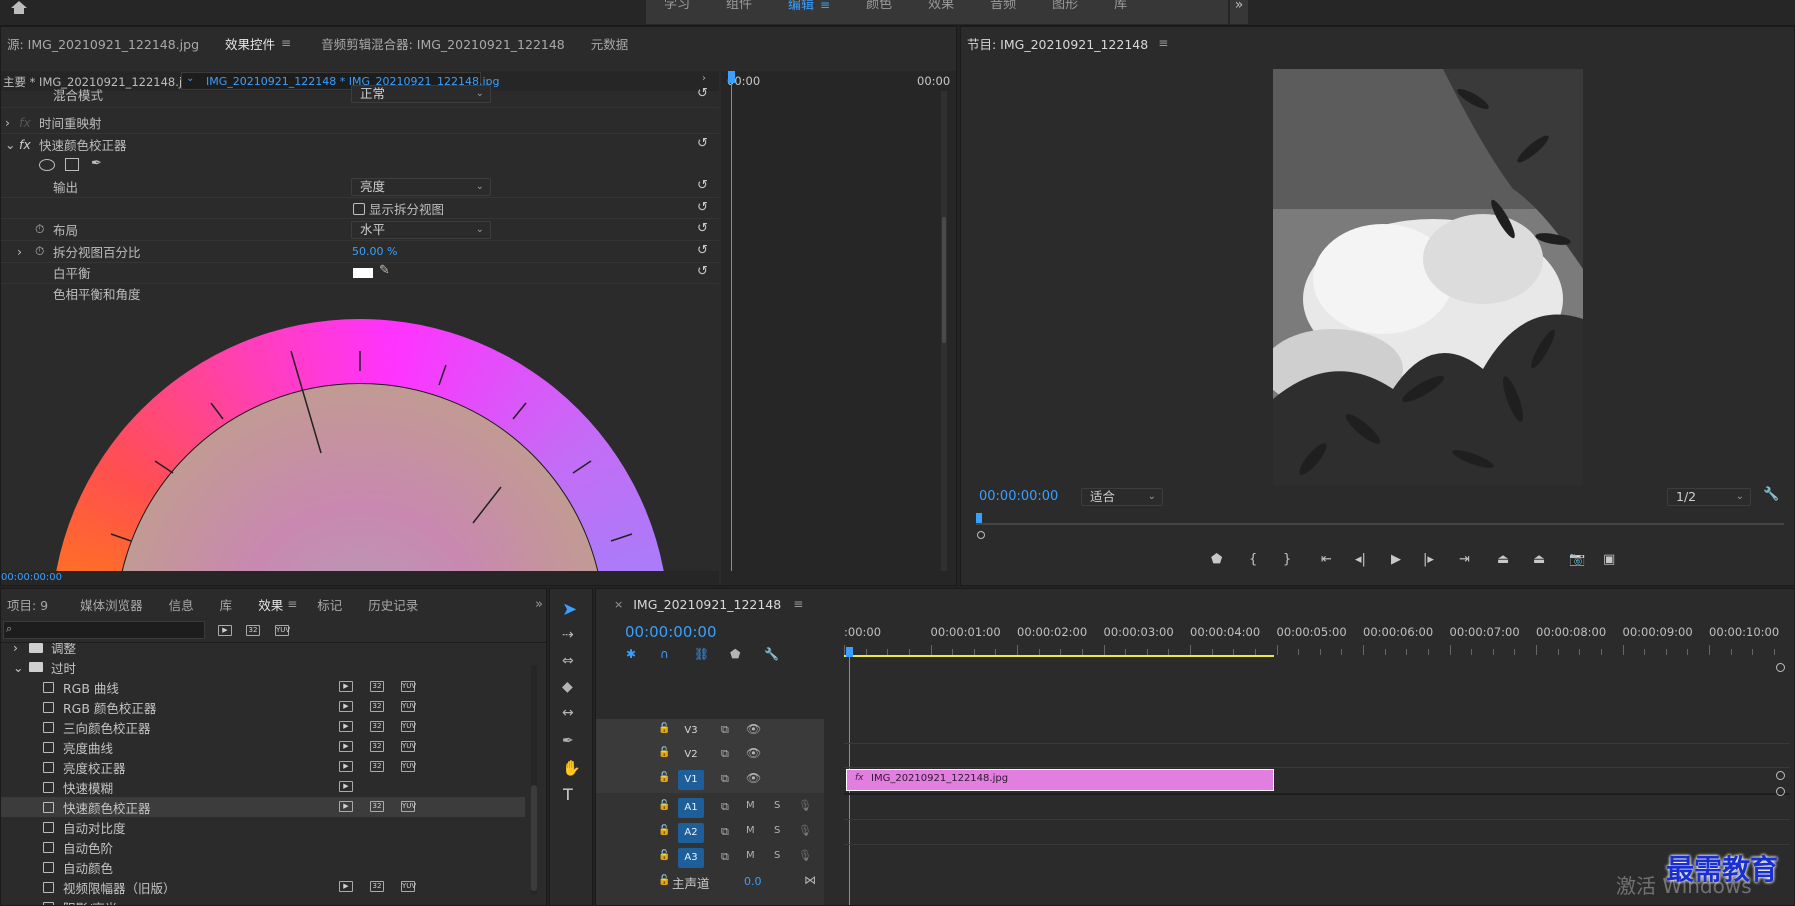  Describe the element at coordinates (739, 12) in the screenshot. I see `workspace-tab-assembly: 组件` at that location.